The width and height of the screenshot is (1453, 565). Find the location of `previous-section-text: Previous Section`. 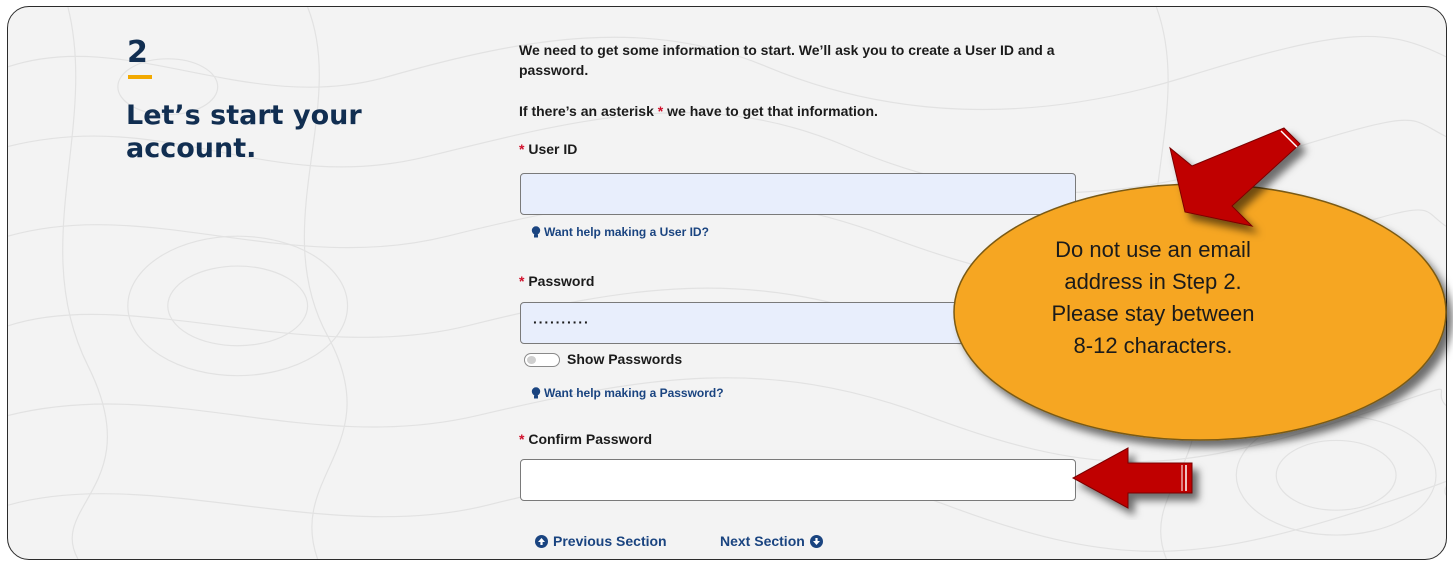

previous-section-text: Previous Section is located at coordinates (610, 541).